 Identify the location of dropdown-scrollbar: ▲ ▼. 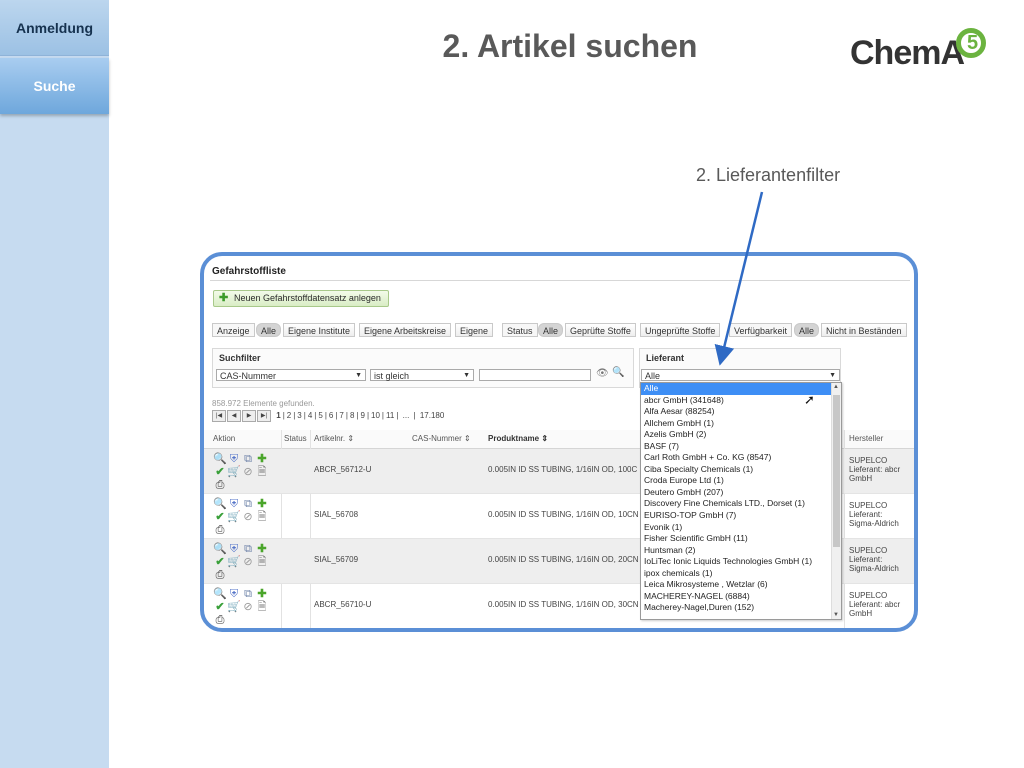
(836, 501).